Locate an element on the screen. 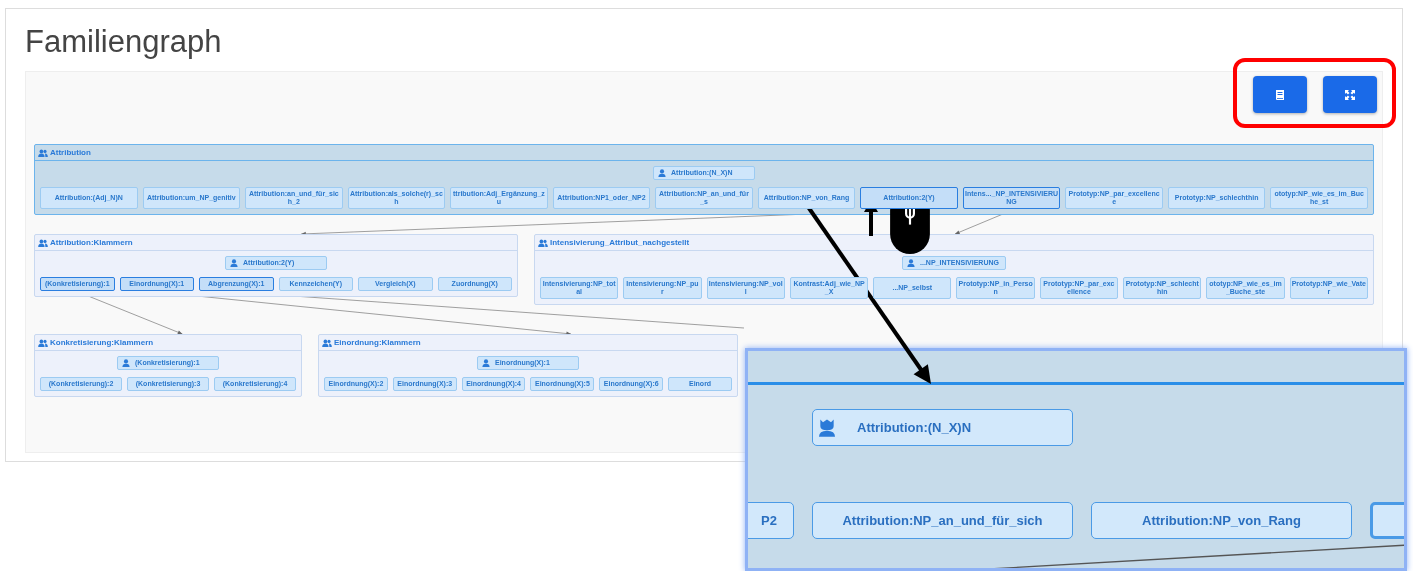 The height and width of the screenshot is (571, 1413). book-icon is located at coordinates (1280, 94).